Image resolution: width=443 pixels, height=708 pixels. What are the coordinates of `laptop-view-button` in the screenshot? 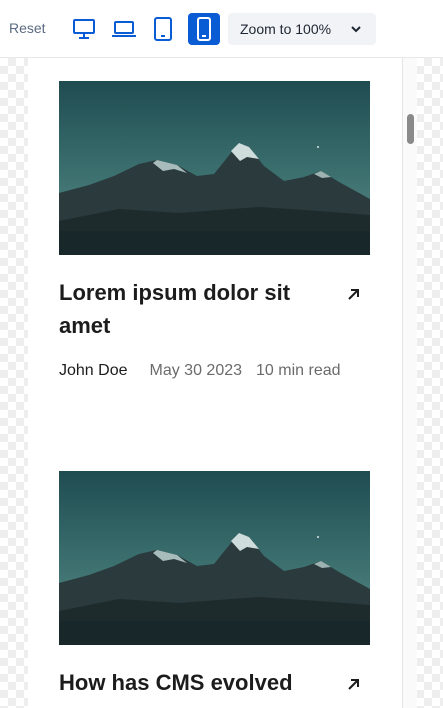 It's located at (124, 29).